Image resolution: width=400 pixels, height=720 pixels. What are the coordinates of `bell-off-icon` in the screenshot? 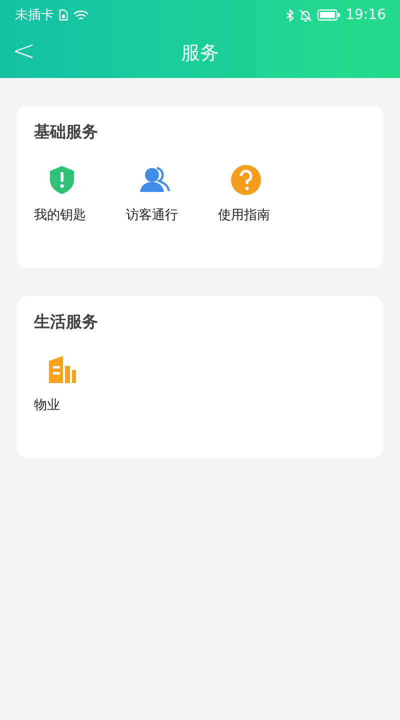 It's located at (305, 15).